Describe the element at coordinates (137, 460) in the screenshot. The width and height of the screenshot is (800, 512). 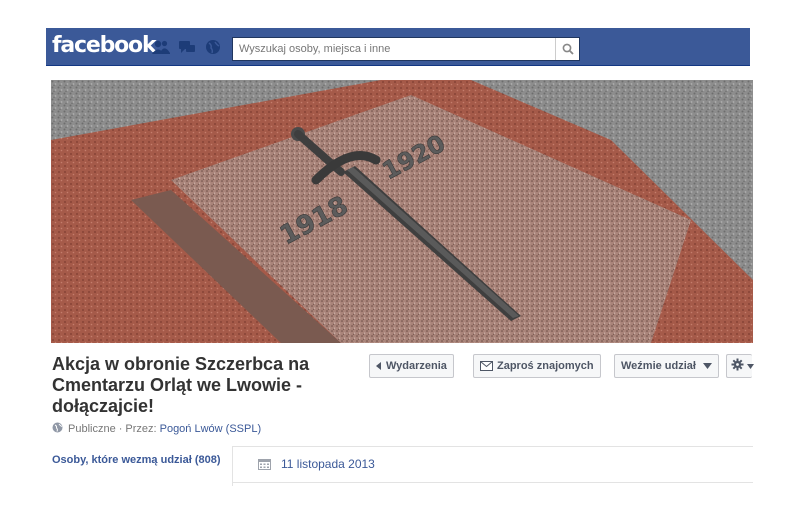
I see `going-count-link: Osoby, które wezmą udział (808)` at that location.